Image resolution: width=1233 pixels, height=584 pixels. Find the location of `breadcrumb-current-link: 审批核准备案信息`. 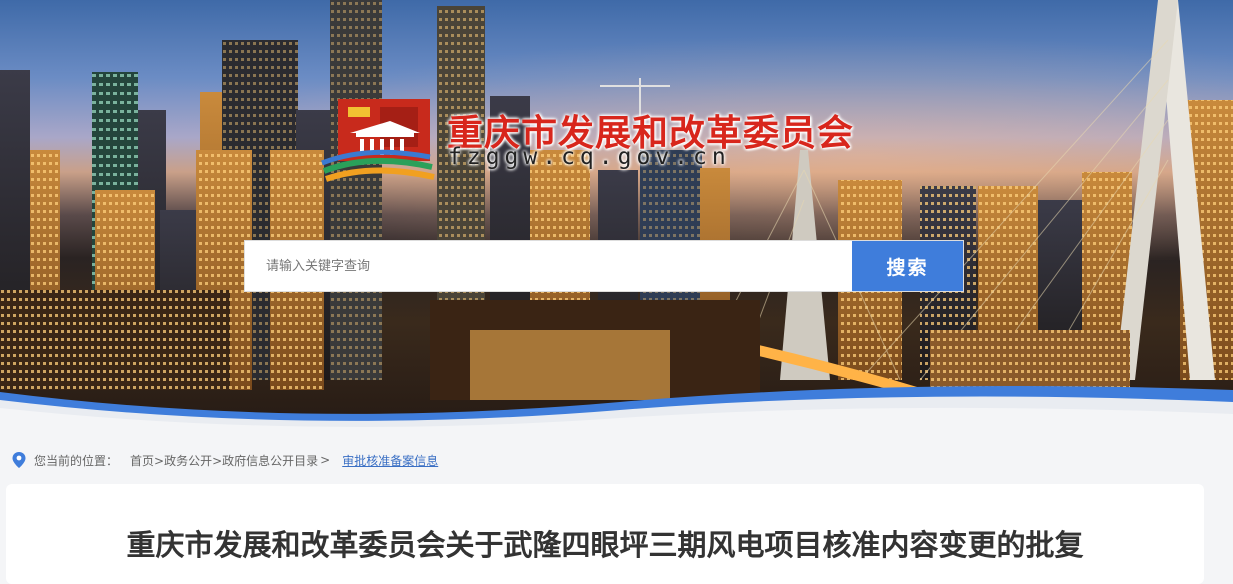

breadcrumb-current-link: 审批核准备案信息 is located at coordinates (390, 460).